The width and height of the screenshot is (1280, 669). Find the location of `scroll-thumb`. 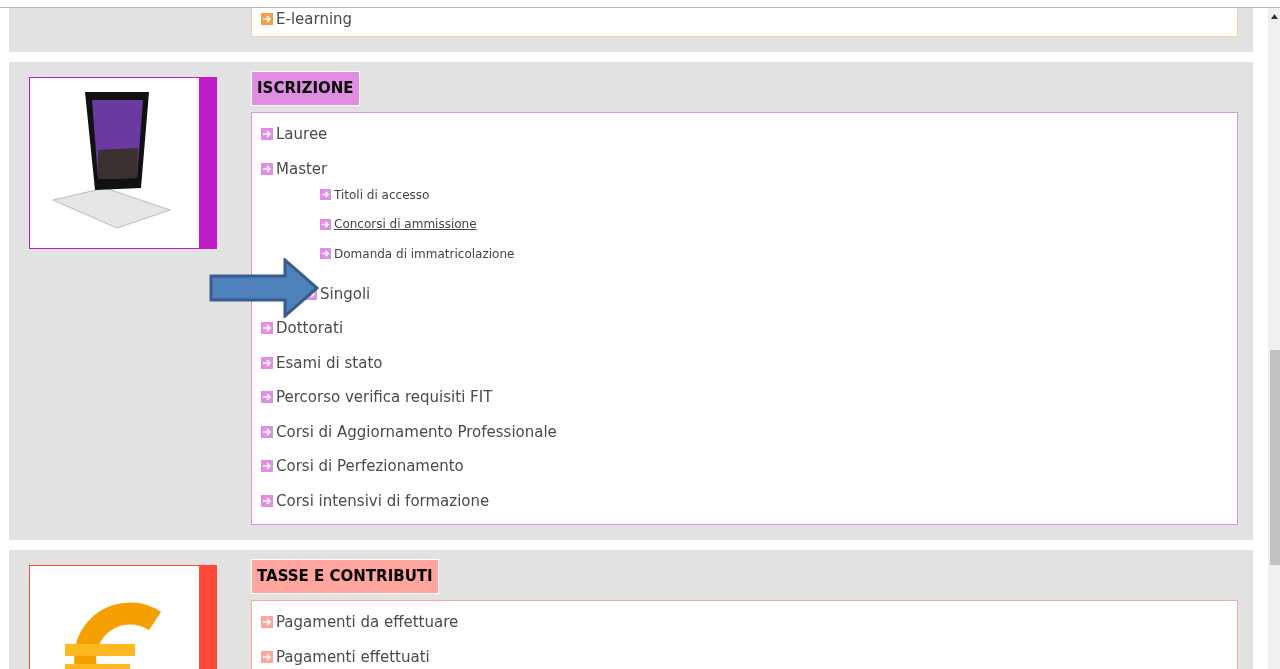

scroll-thumb is located at coordinates (1275, 457).